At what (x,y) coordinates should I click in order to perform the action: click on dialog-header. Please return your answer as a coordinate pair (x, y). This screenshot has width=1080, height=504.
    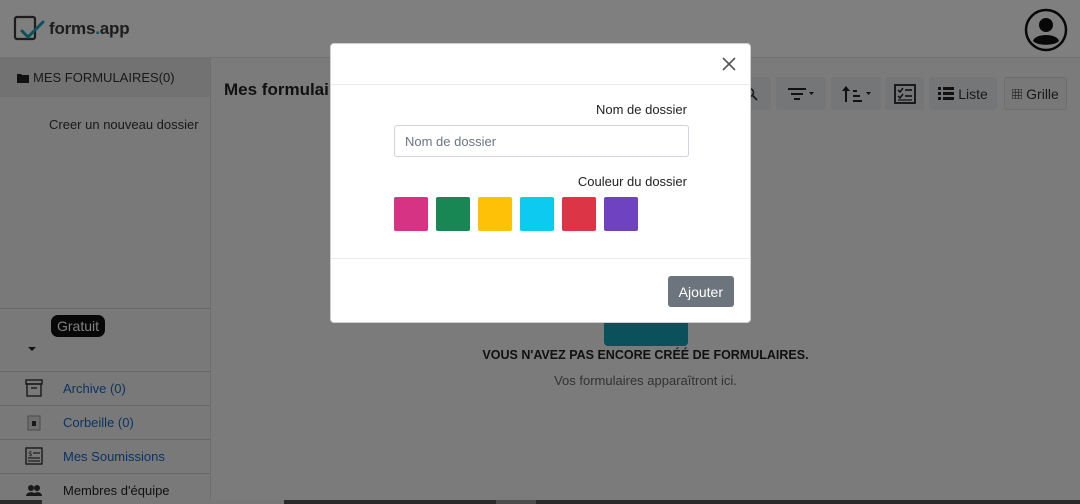
    Looking at the image, I should click on (540, 64).